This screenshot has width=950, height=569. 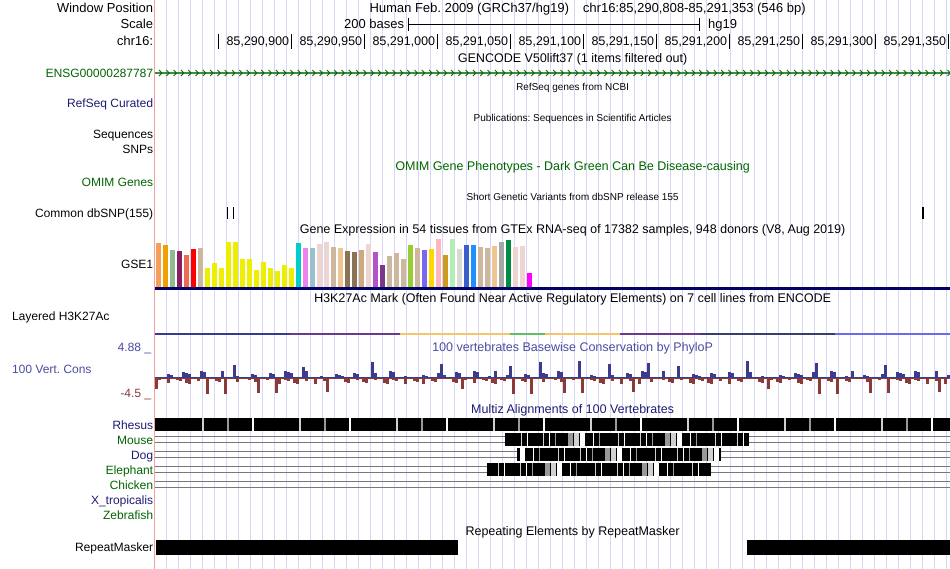 I want to click on track-title: Publications: Sequences in Scientific Articles, so click(x=573, y=119).